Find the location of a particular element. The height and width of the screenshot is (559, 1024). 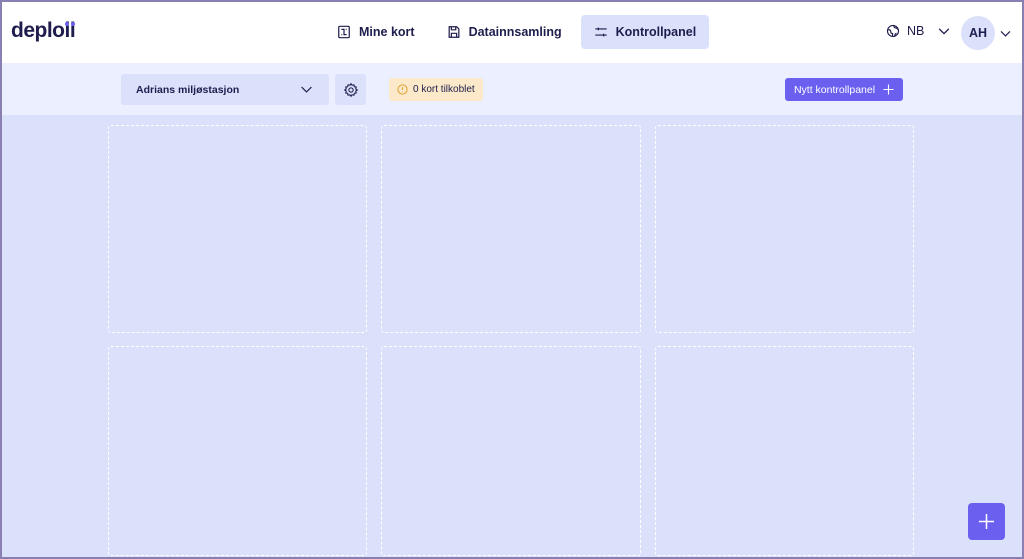

station-select: Adrians miljøstasjon is located at coordinates (225, 89).